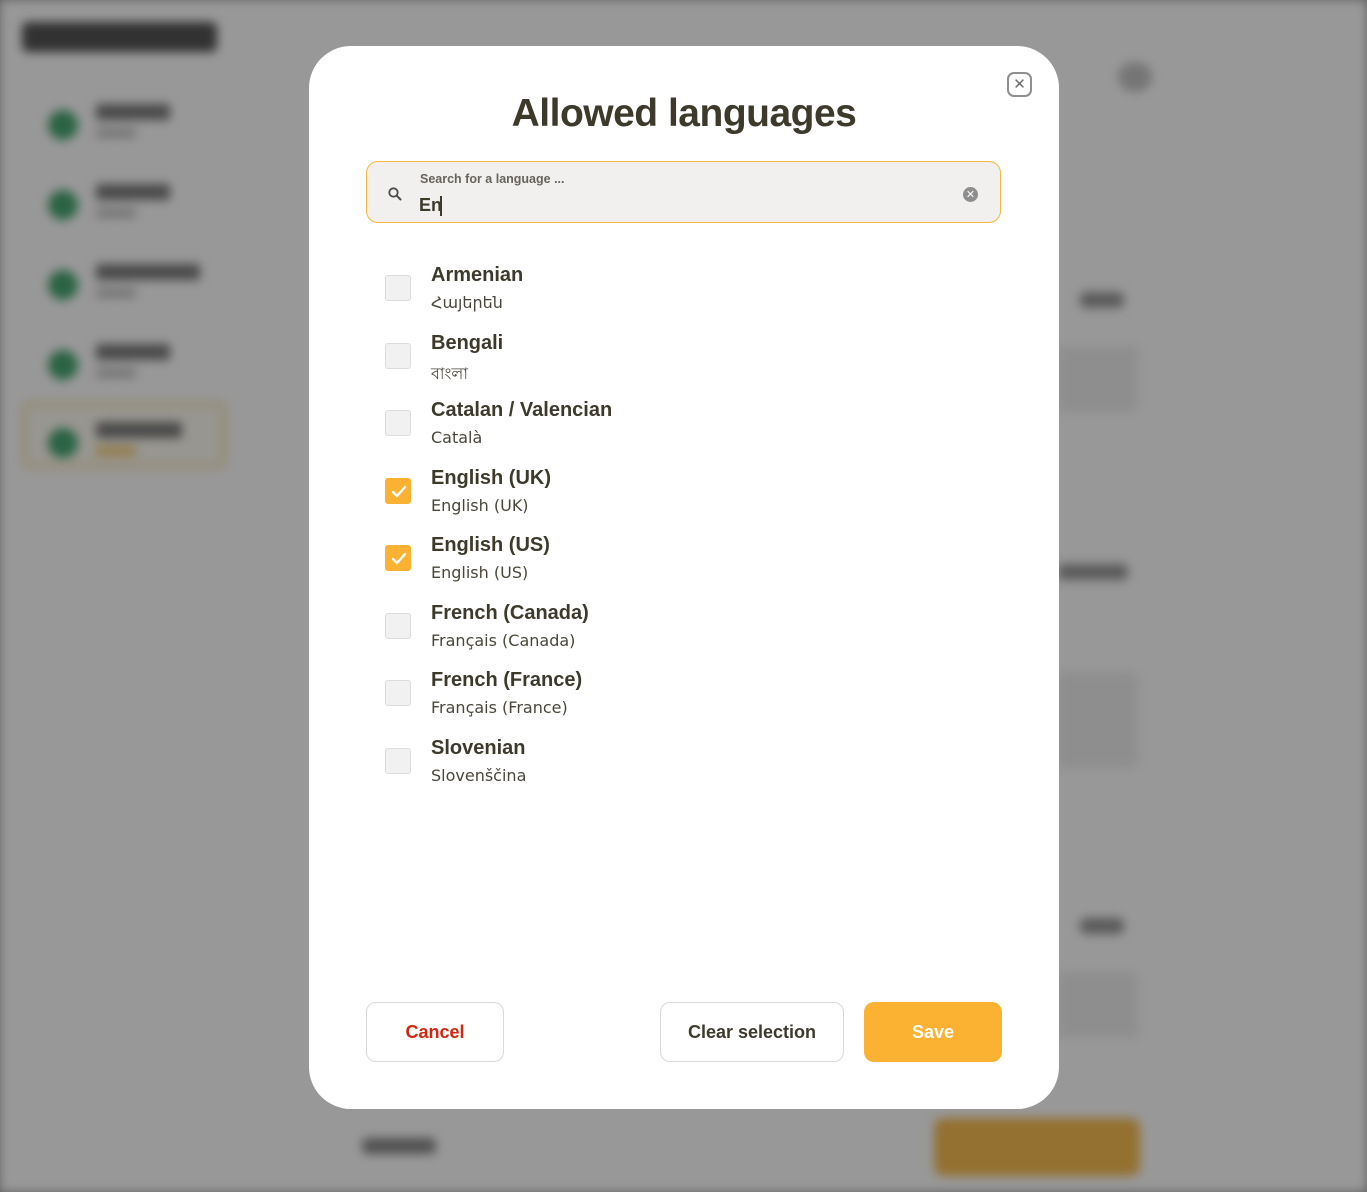 The width and height of the screenshot is (1367, 1192). Describe the element at coordinates (679, 205) in the screenshot. I see `search-input` at that location.